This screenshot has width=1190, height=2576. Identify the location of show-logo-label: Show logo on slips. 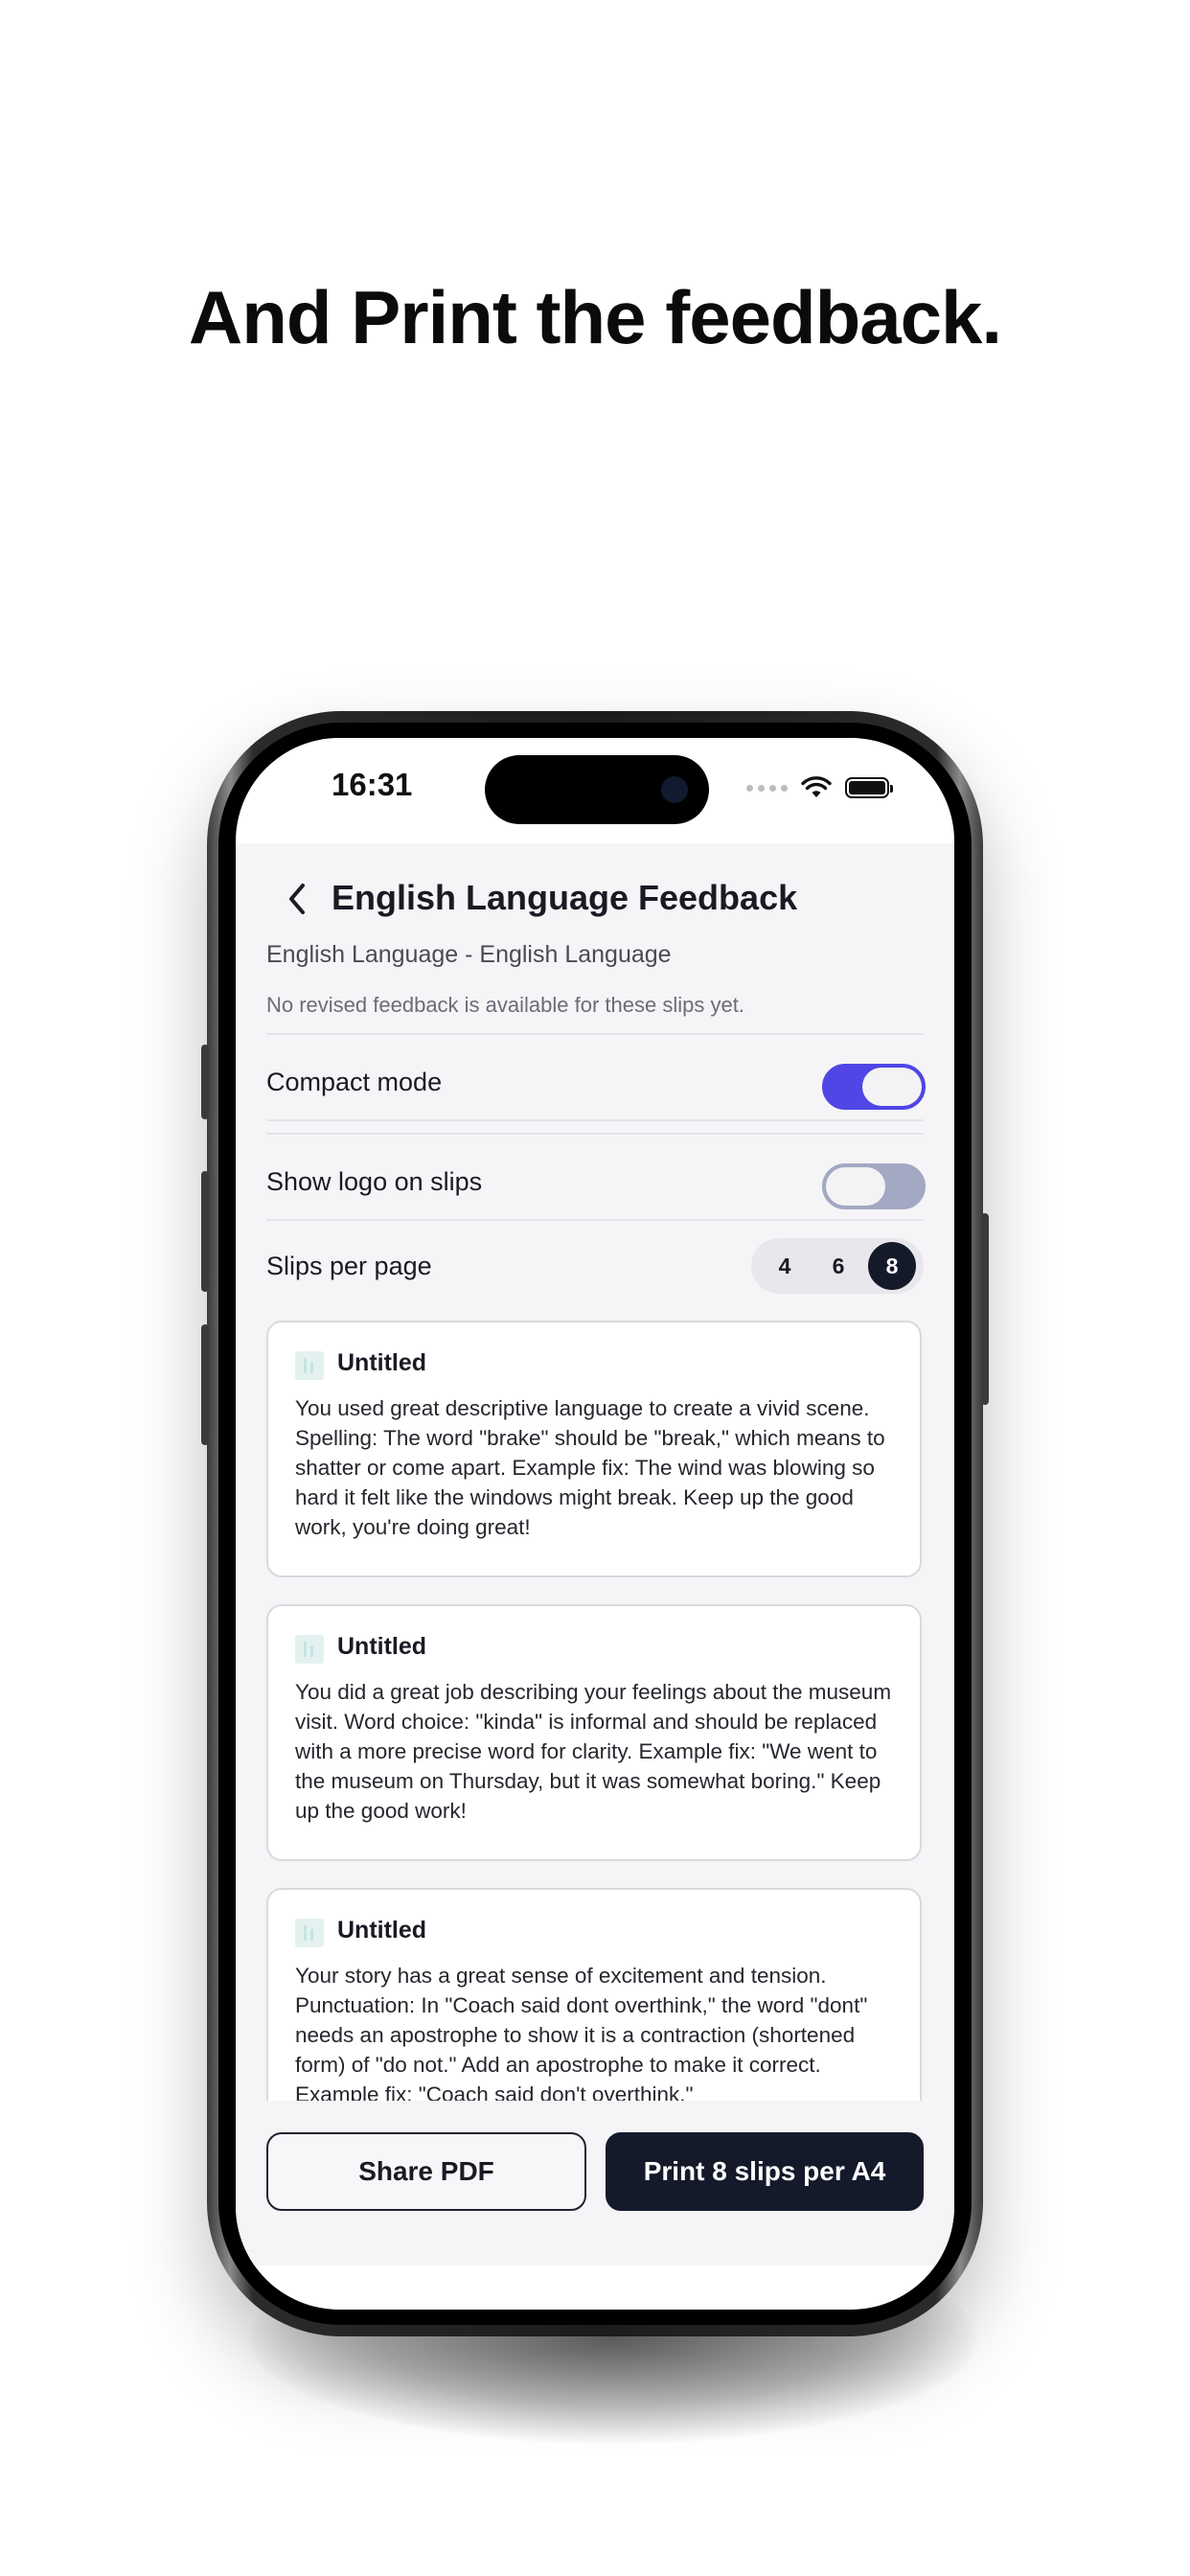
(374, 1181).